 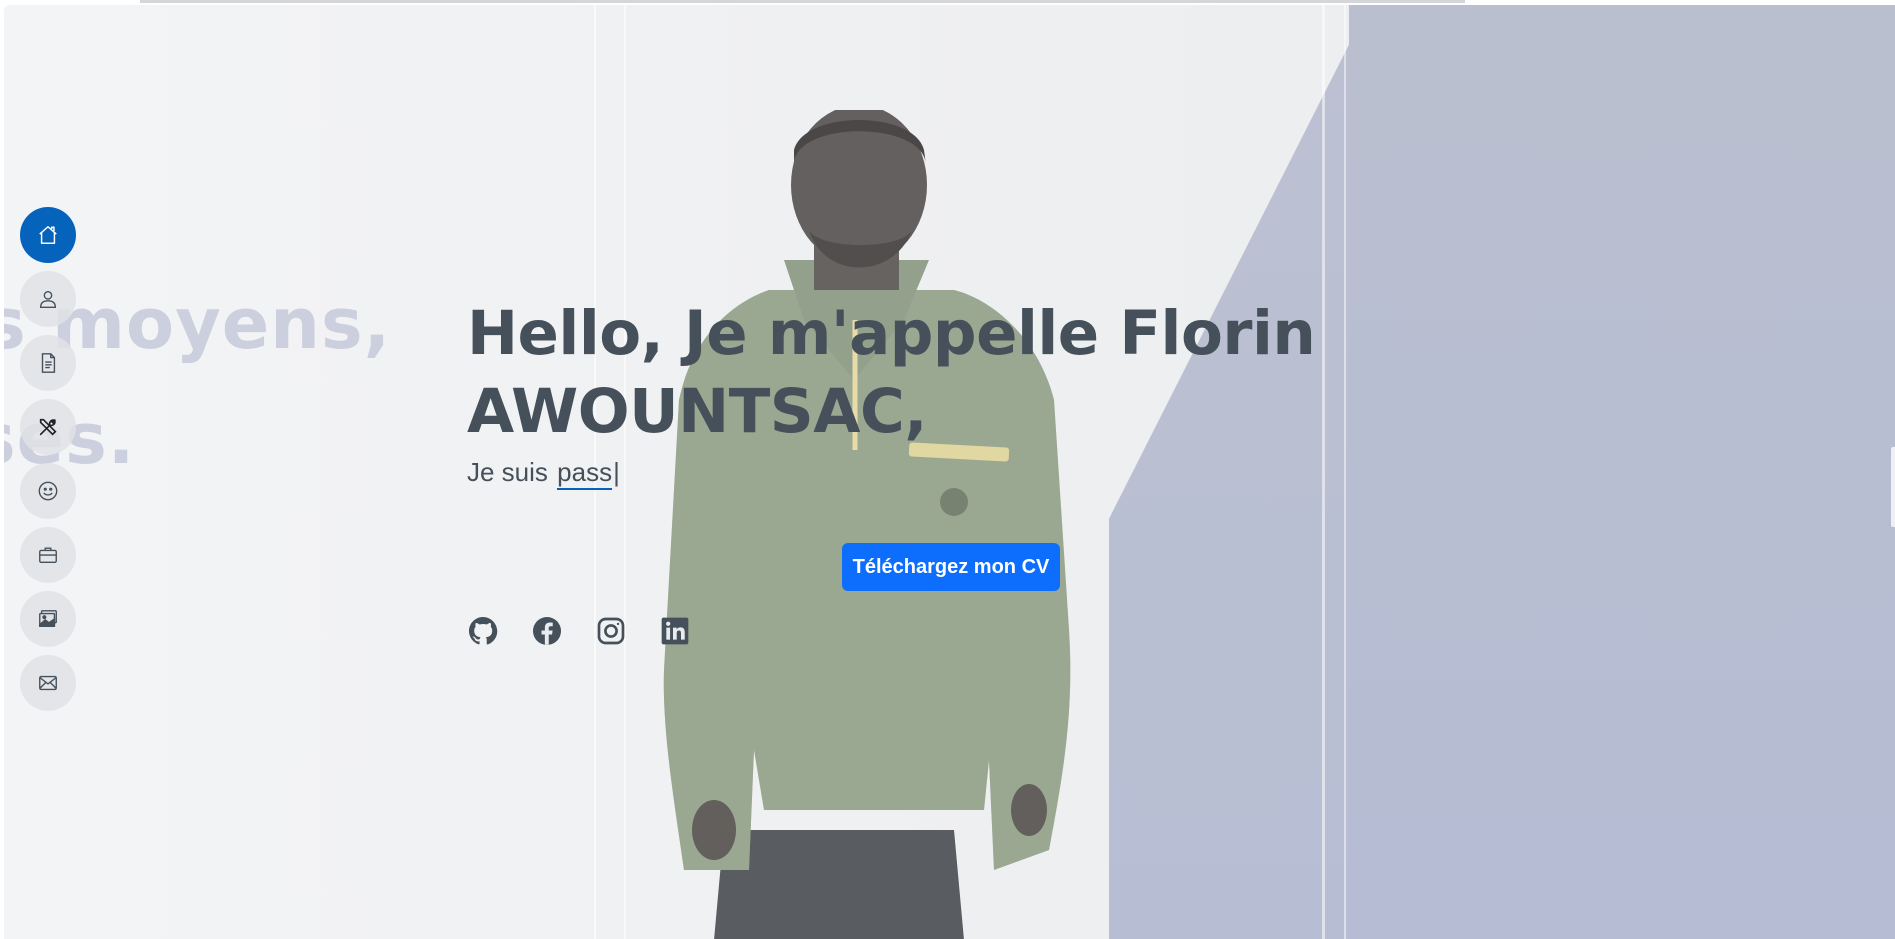 I want to click on tools-icon, so click(x=48, y=427).